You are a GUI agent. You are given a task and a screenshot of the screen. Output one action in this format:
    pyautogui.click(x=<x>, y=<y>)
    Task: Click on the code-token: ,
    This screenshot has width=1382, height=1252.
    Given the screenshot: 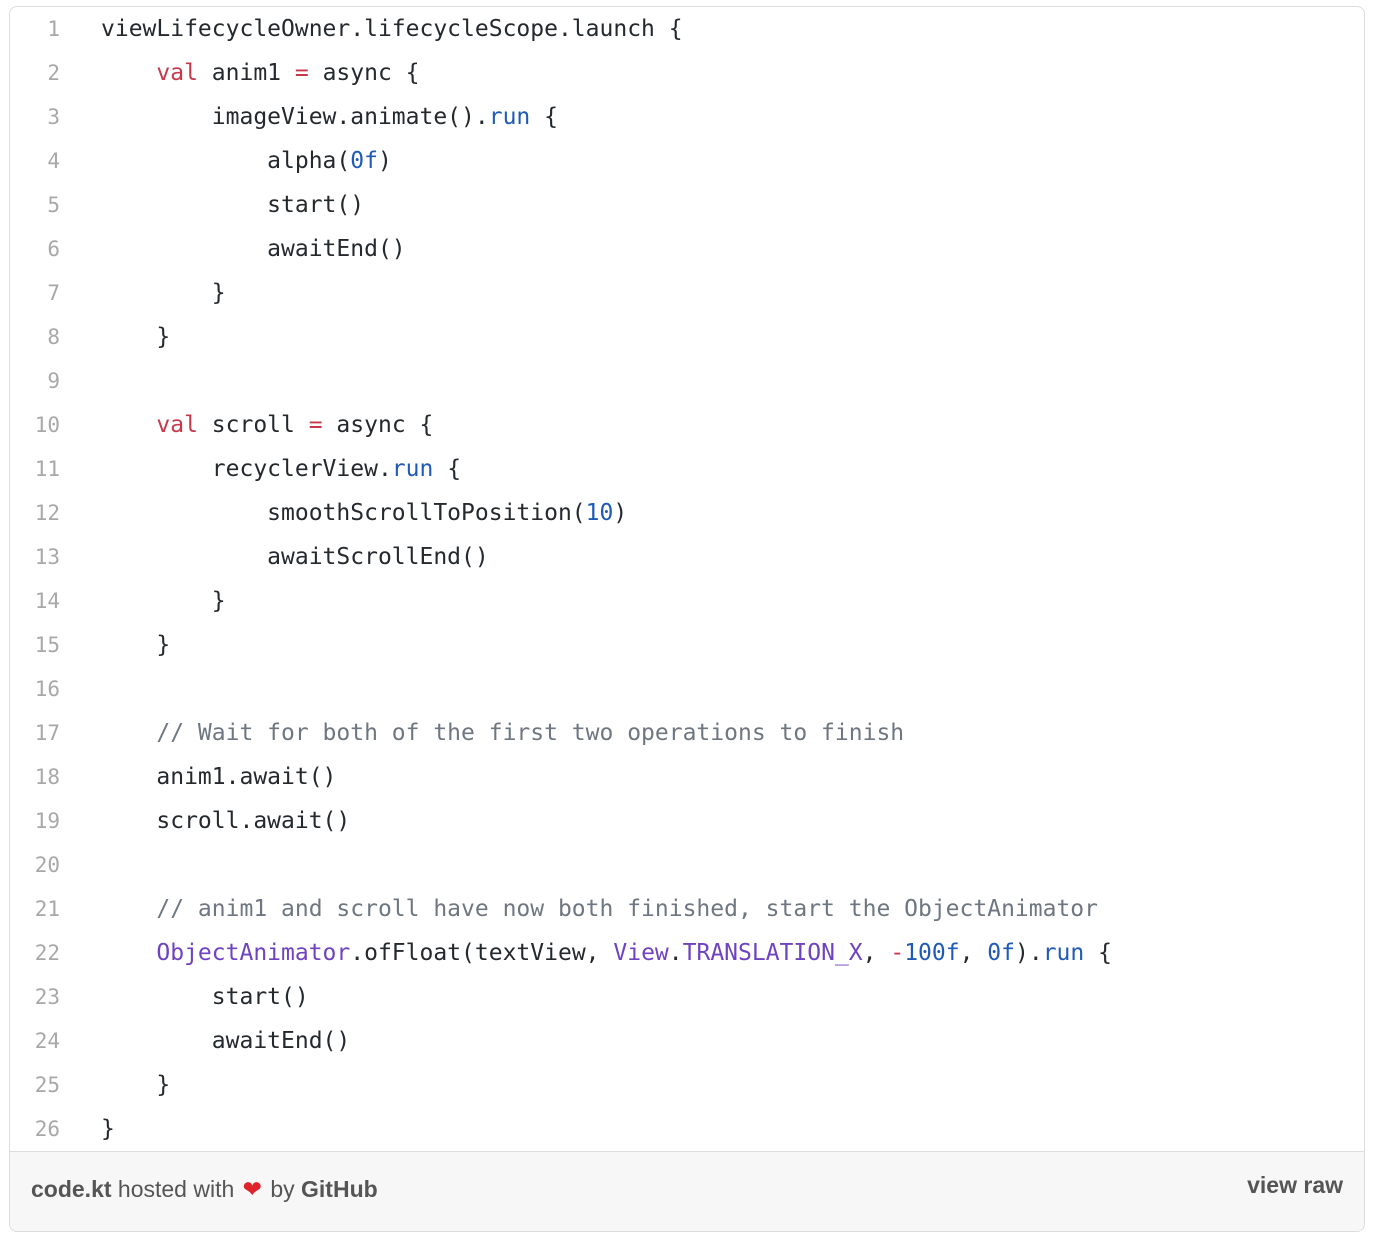 What is the action you would take?
    pyautogui.click(x=973, y=953)
    